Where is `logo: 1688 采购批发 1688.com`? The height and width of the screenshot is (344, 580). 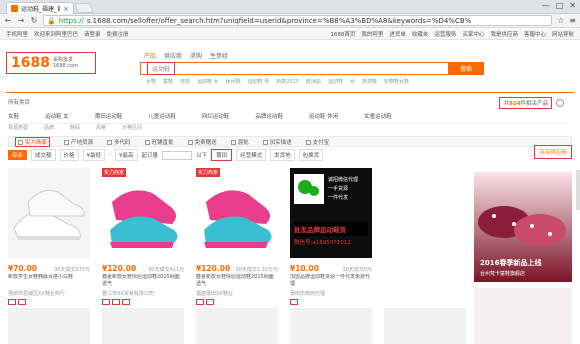
logo: 1688 采购批发 1688.com is located at coordinates (51, 63).